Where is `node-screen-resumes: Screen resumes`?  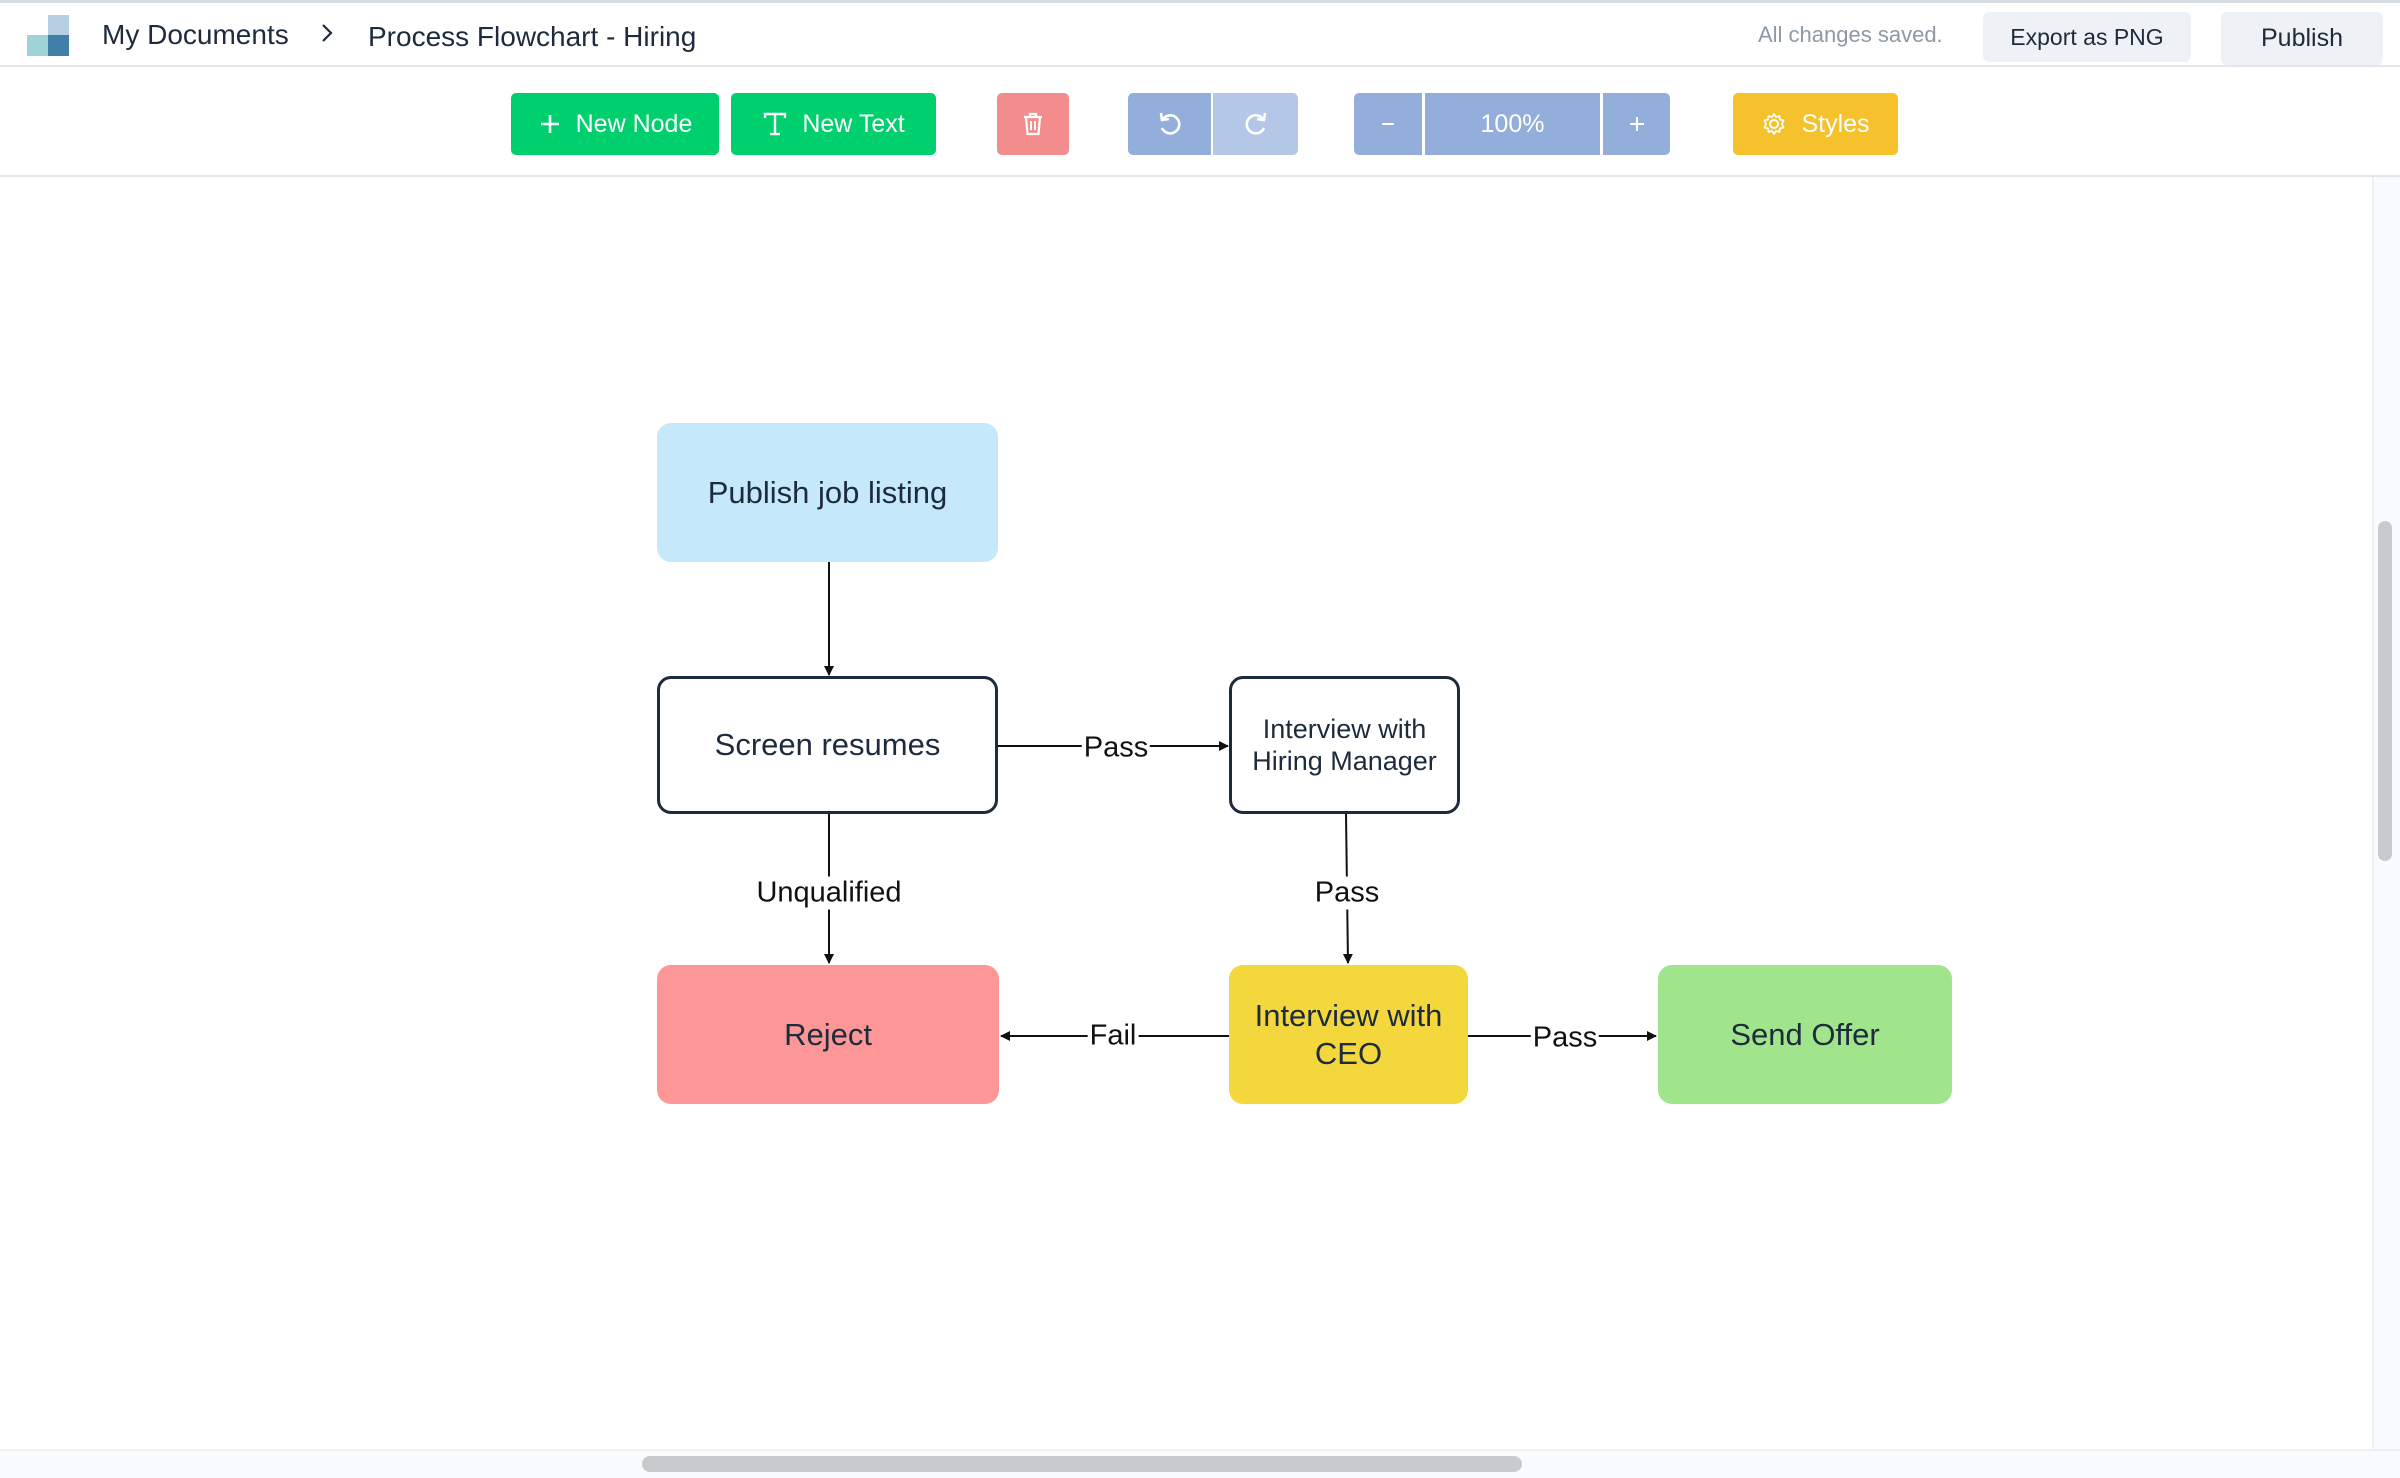
node-screen-resumes: Screen resumes is located at coordinates (827, 745).